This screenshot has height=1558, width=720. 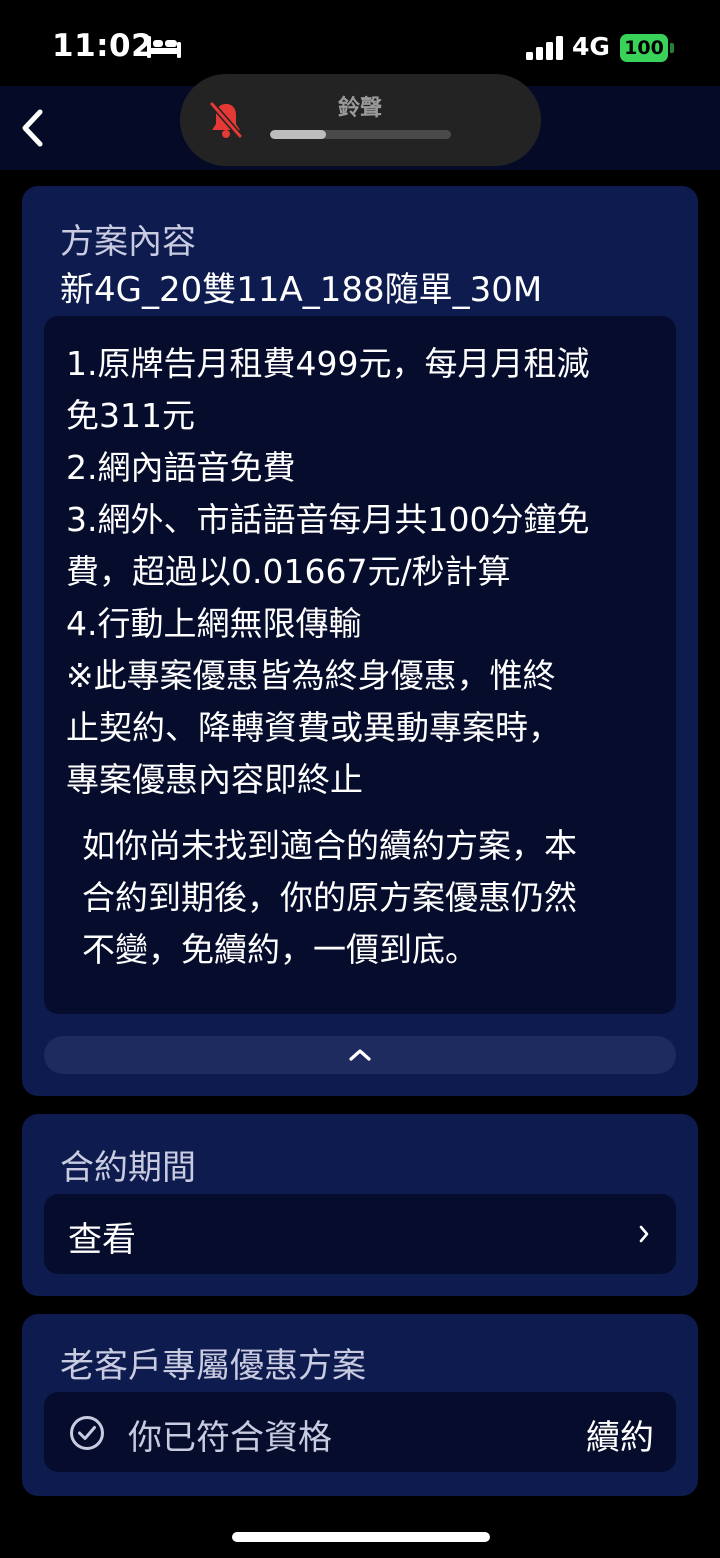 I want to click on ringer-volume-fill, so click(x=298, y=134).